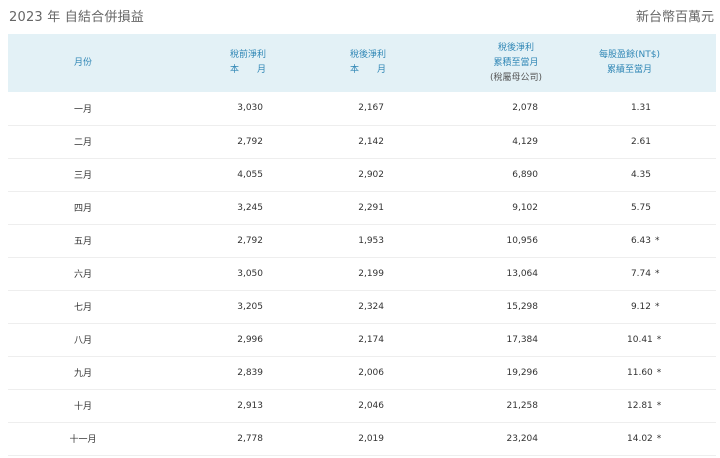  I want to click on table-row: 四月 3,245 2,291 9,102 5.75, so click(362, 207).